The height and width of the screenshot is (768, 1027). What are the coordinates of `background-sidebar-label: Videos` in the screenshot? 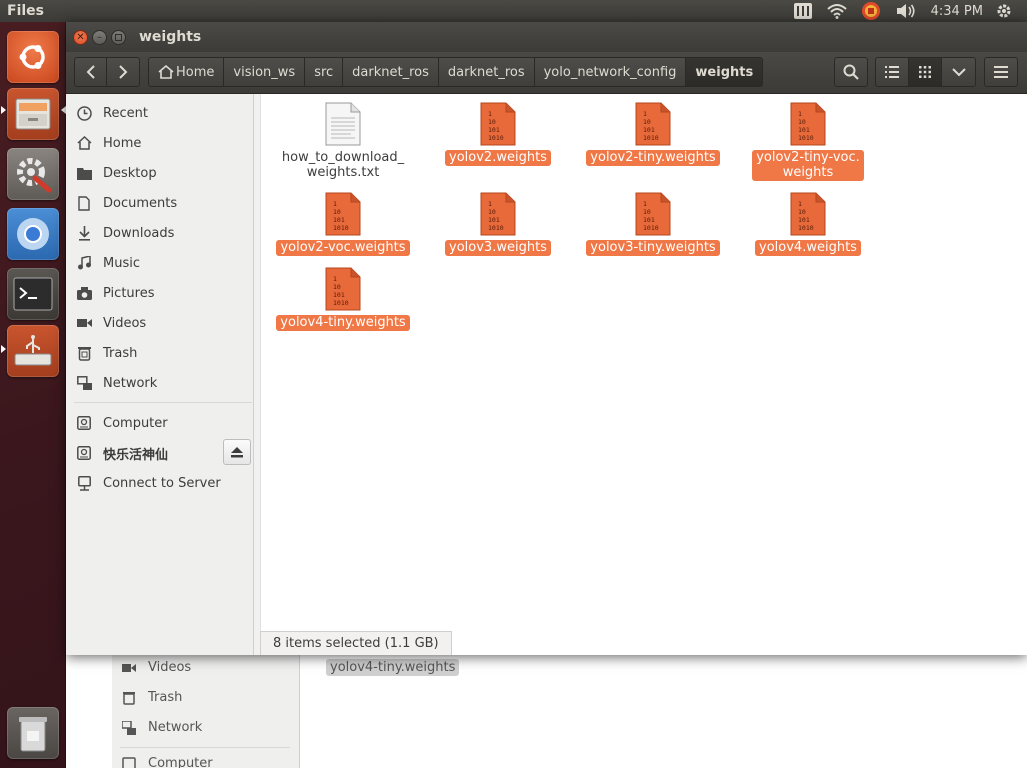 It's located at (170, 667).